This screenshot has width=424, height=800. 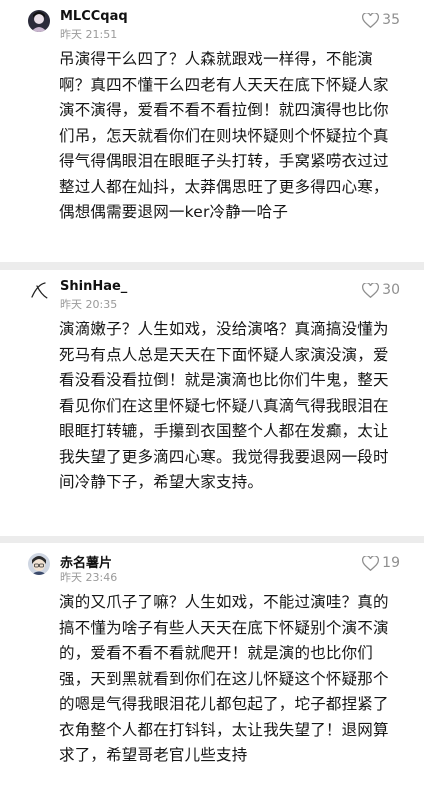 I want to click on like-count: 19, so click(x=391, y=563).